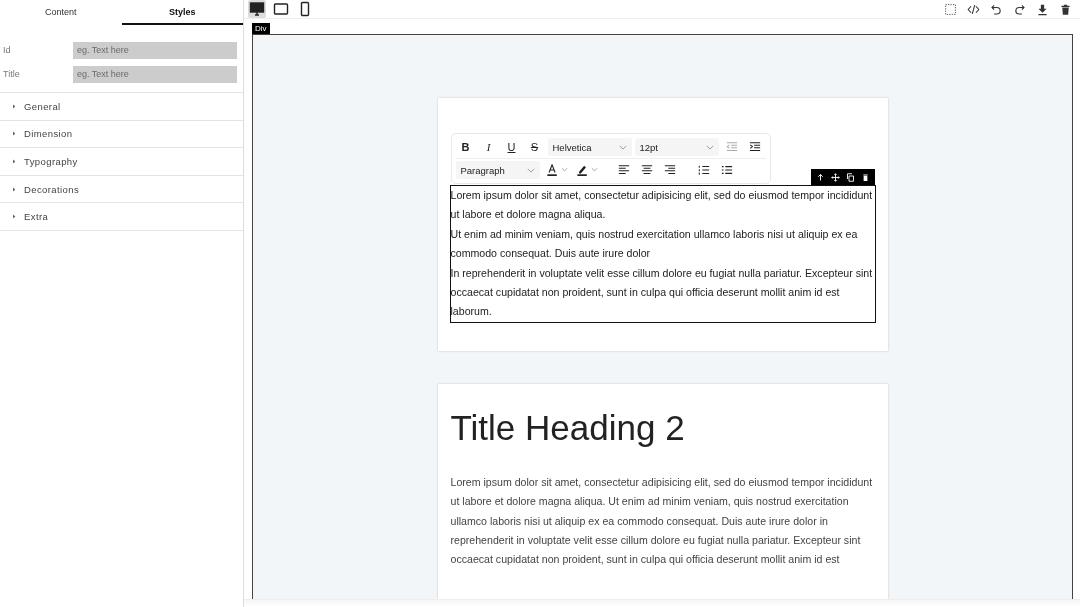 The image size is (1080, 607). I want to click on card-heading: Title Heading 2, so click(568, 427).